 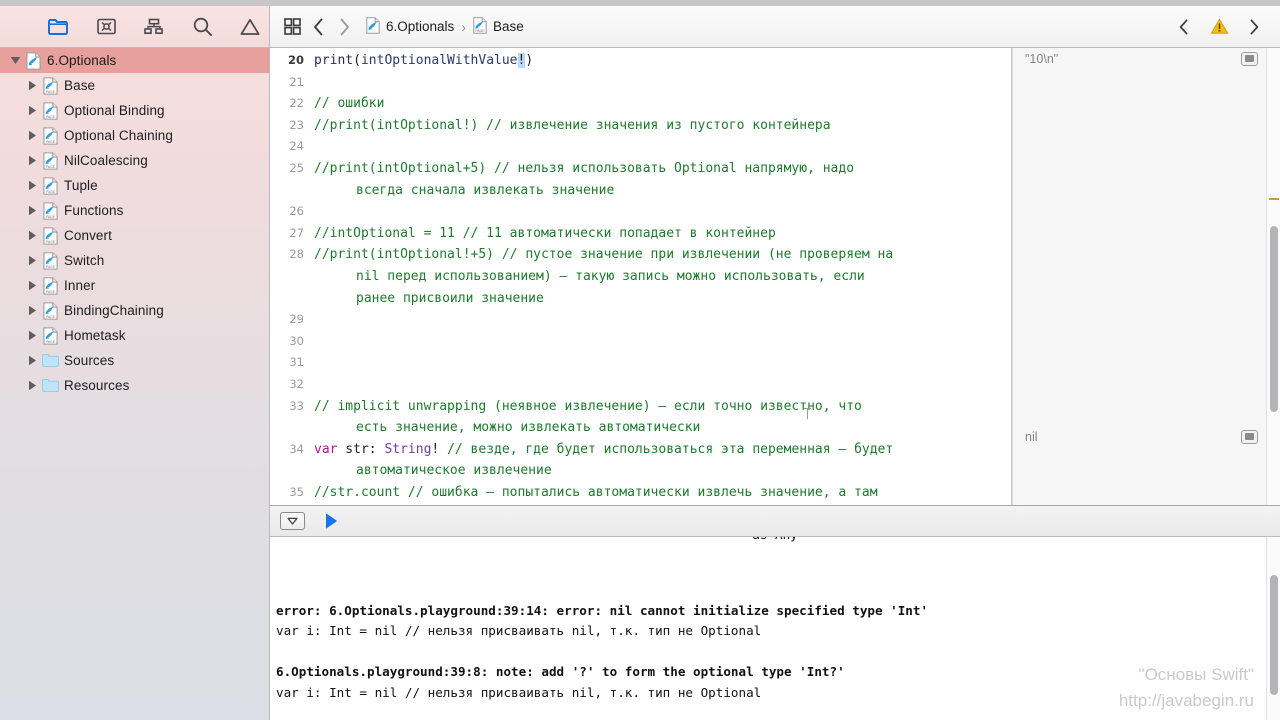 What do you see at coordinates (498, 27) in the screenshot?
I see `breadcrumb-item-page: PAGE Base` at bounding box center [498, 27].